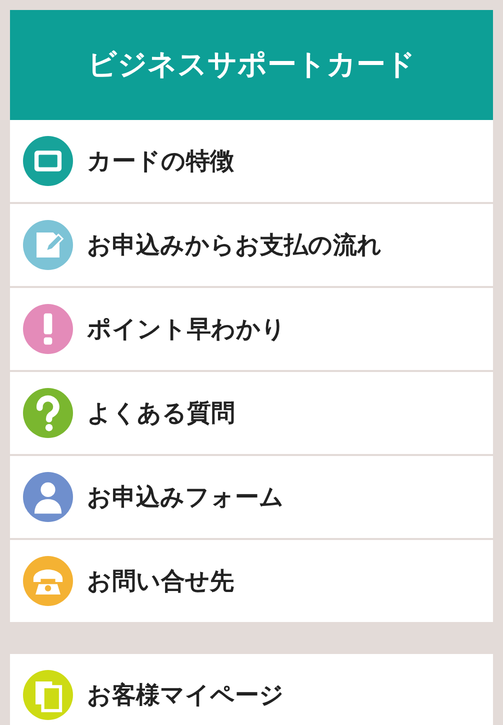 The image size is (503, 725). Describe the element at coordinates (251, 162) in the screenshot. I see `menu-item: カードの特徴` at that location.